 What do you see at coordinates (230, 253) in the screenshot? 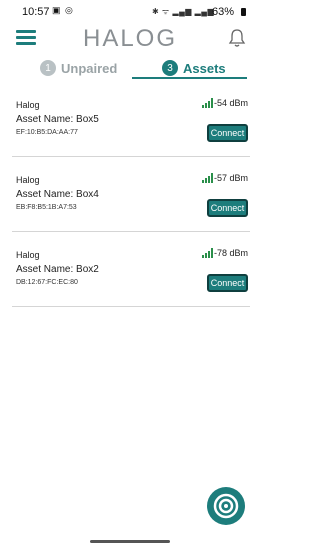
I see `asset-rssi: -78 dBm` at bounding box center [230, 253].